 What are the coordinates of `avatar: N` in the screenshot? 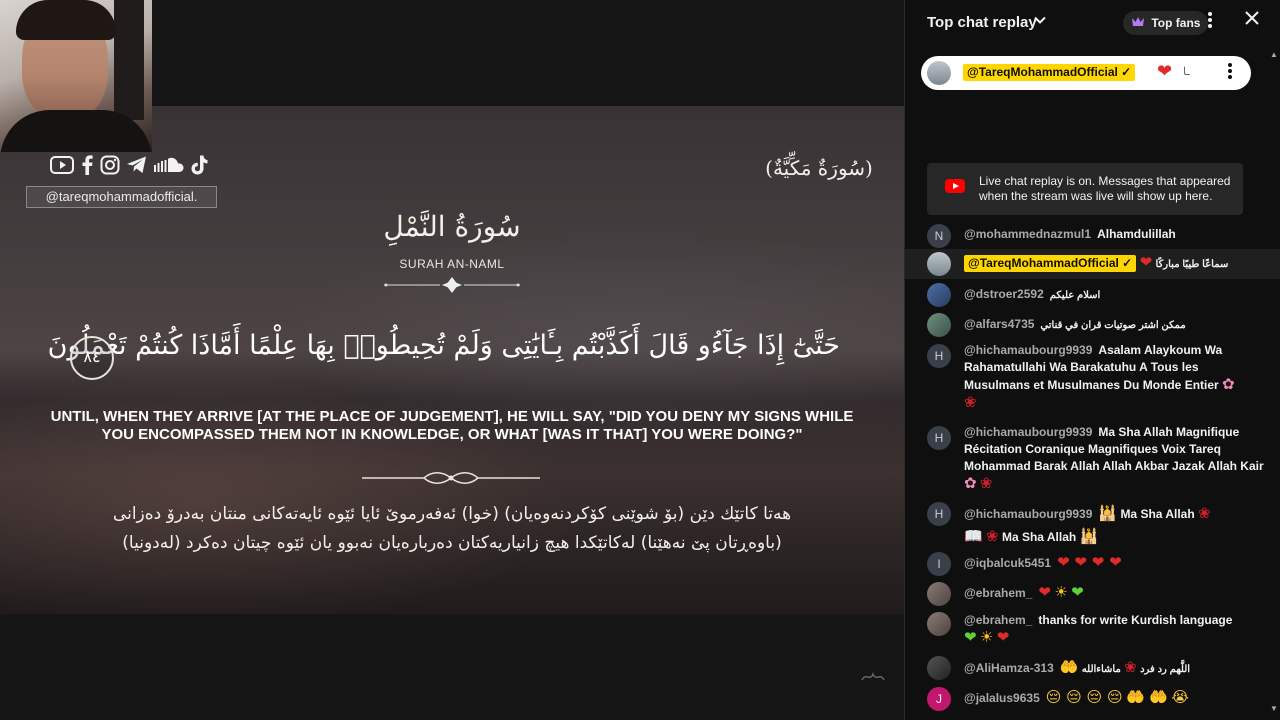 It's located at (939, 236).